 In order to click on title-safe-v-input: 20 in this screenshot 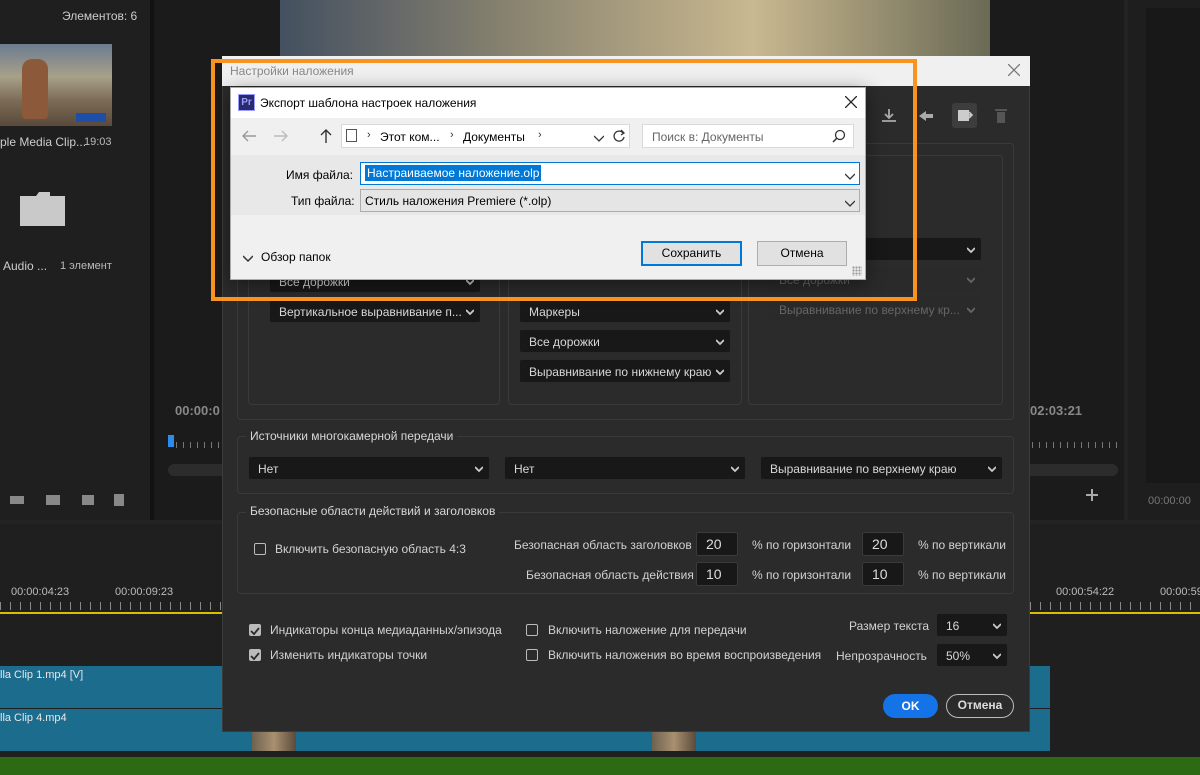, I will do `click(883, 544)`.